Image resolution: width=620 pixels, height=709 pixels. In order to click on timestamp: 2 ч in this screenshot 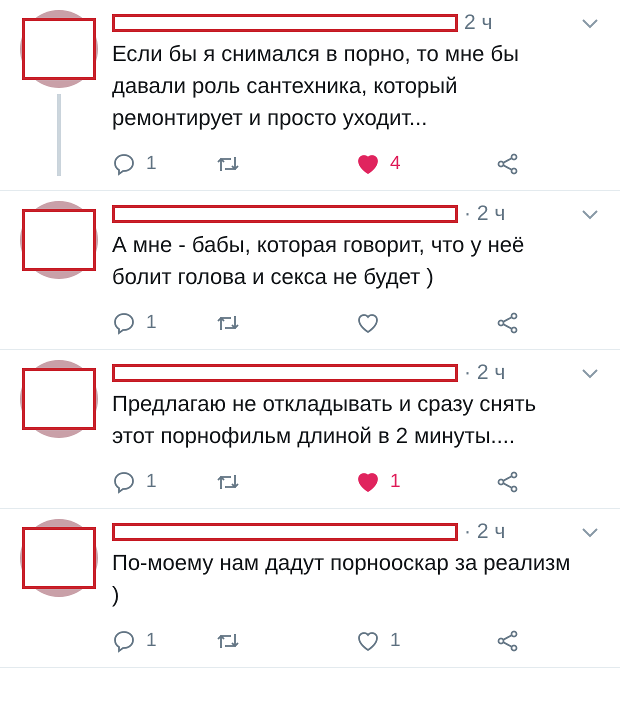, I will do `click(478, 23)`.